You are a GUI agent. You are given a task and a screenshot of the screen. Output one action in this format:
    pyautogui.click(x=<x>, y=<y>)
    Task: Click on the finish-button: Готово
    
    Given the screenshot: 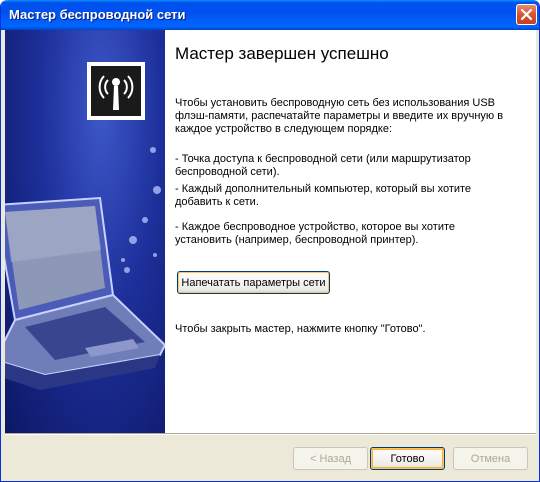 What is the action you would take?
    pyautogui.click(x=407, y=458)
    